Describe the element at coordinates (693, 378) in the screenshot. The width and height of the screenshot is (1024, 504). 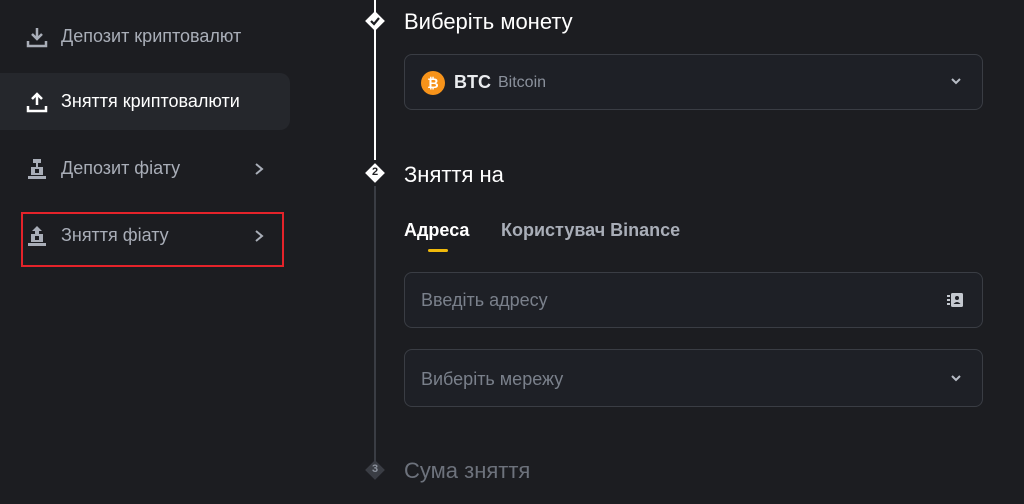
I see `network-select: Виберіть мережу` at that location.